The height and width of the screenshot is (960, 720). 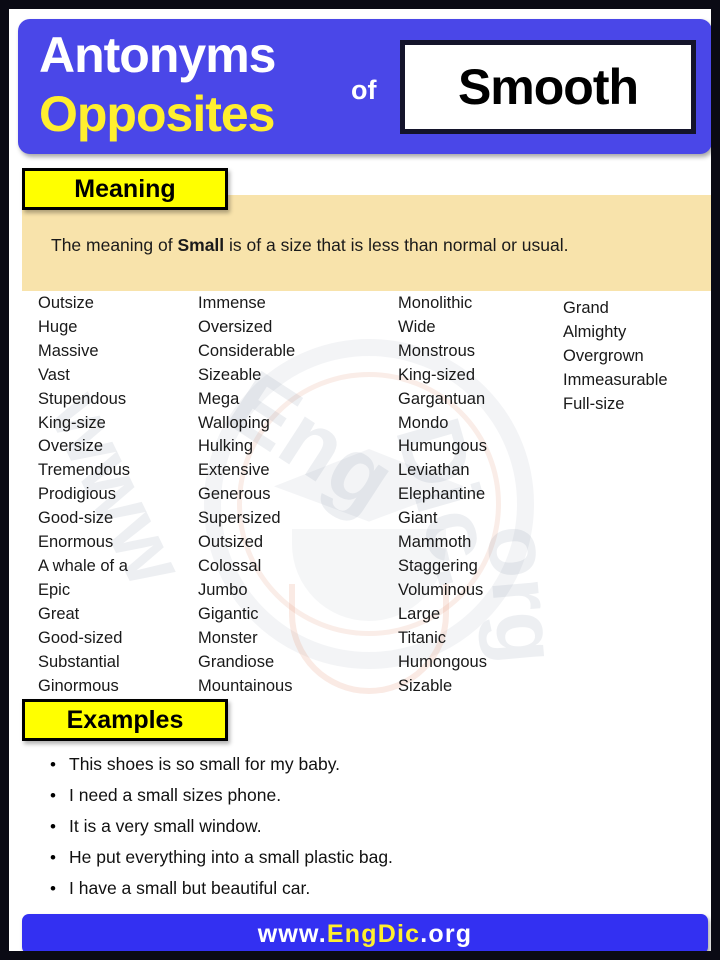 What do you see at coordinates (72, 422) in the screenshot?
I see `word-item: King-size` at bounding box center [72, 422].